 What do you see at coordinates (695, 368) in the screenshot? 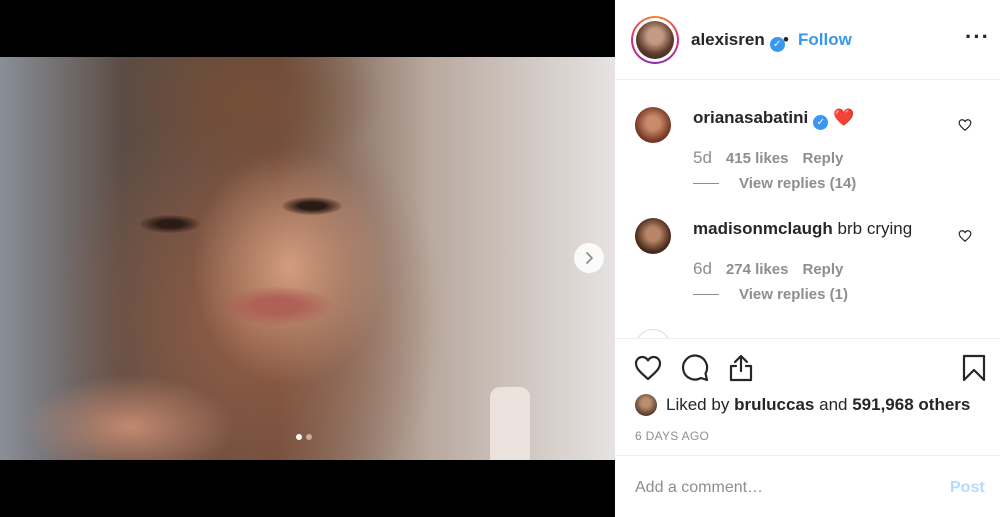
I see `comment-bubble-icon` at bounding box center [695, 368].